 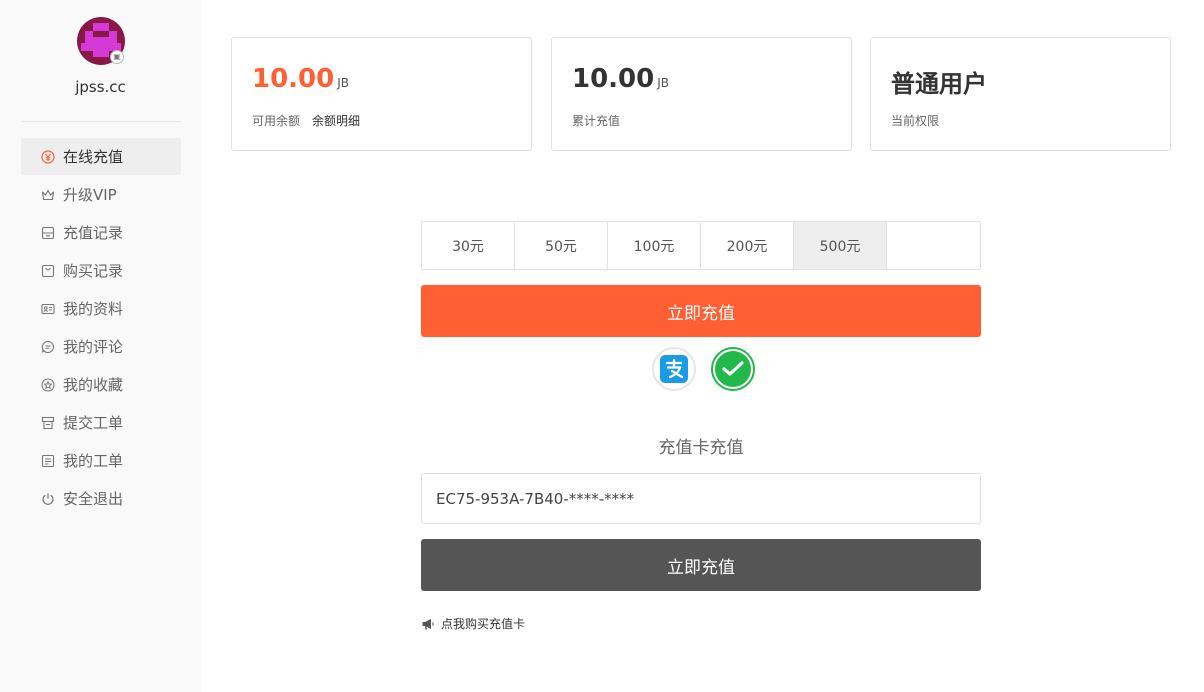 I want to click on alipay-icon, so click(x=674, y=369).